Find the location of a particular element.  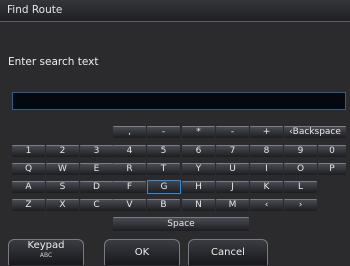

keypad-softkey-label: Keypad is located at coordinates (46, 245).